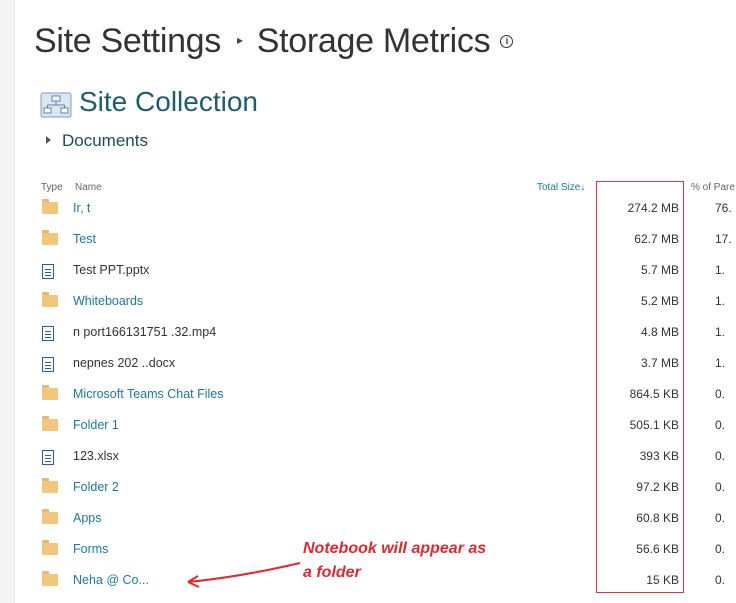 This screenshot has height=603, width=736. I want to click on row-name: Folder 2, so click(96, 487).